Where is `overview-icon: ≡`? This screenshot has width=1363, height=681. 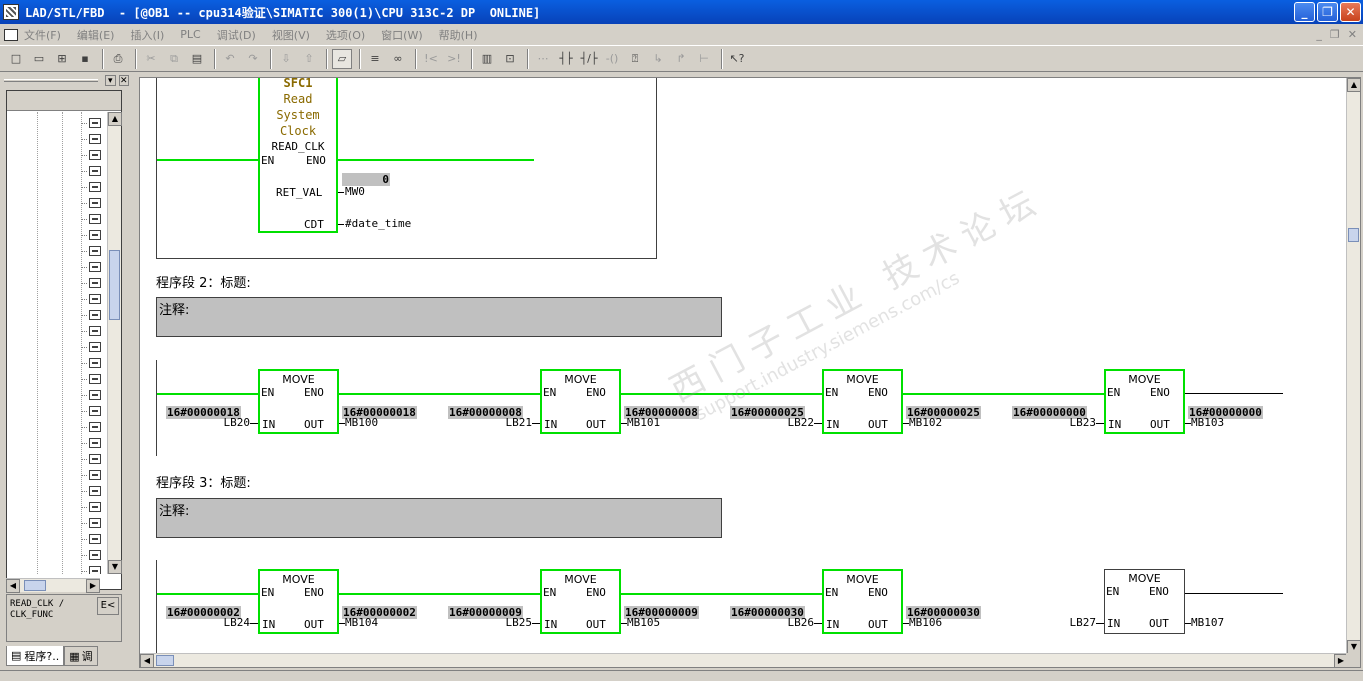 overview-icon: ≡ is located at coordinates (375, 59).